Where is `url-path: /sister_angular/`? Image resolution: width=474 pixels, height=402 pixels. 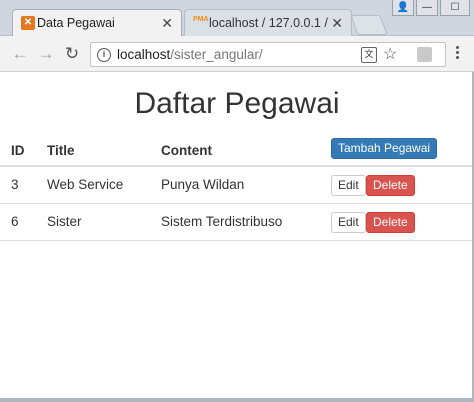
url-path: /sister_angular/ is located at coordinates (216, 54).